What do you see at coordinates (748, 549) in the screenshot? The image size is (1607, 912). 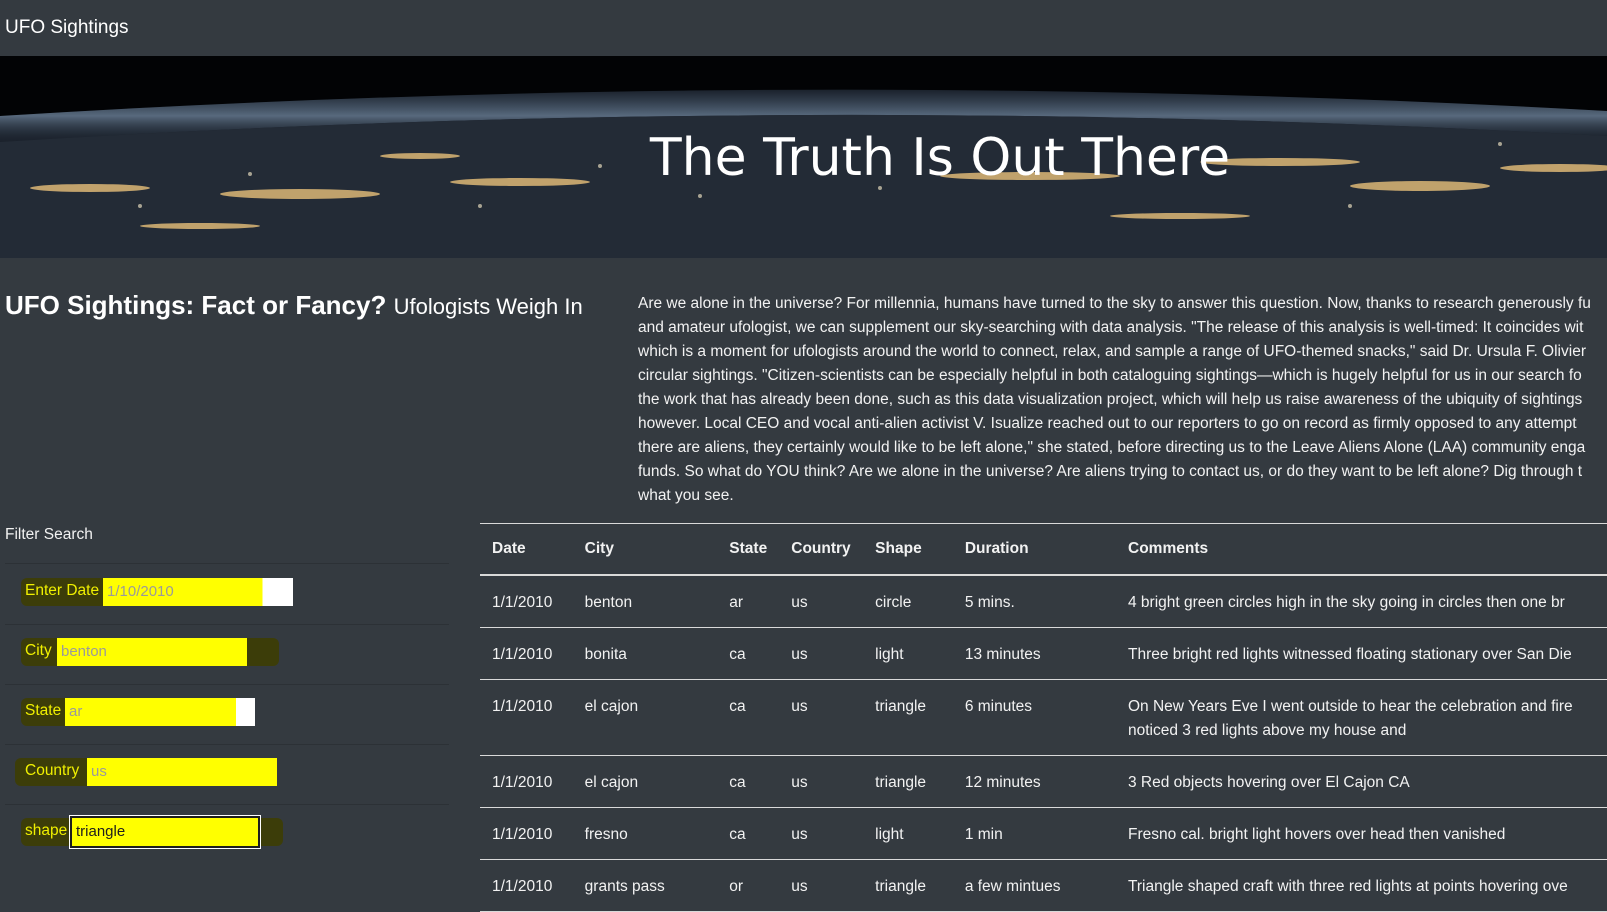 I see `col-state: State` at bounding box center [748, 549].